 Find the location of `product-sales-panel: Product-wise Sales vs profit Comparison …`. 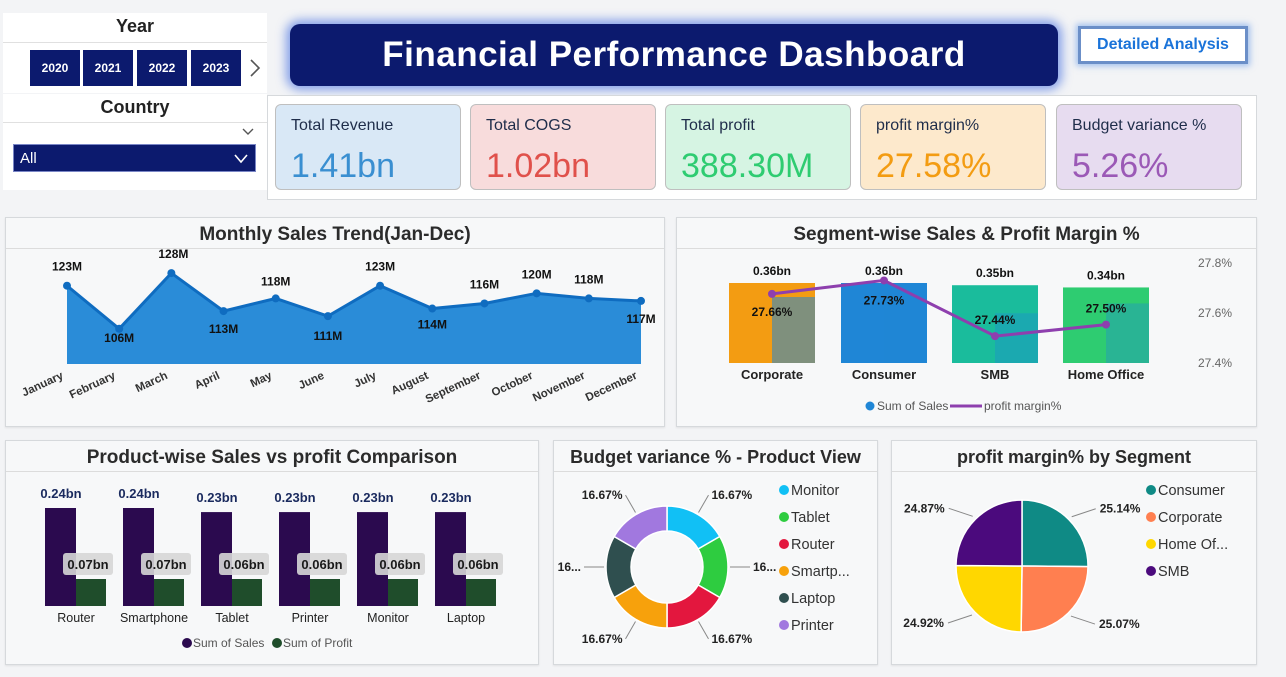

product-sales-panel: Product-wise Sales vs profit Comparison … is located at coordinates (272, 552).